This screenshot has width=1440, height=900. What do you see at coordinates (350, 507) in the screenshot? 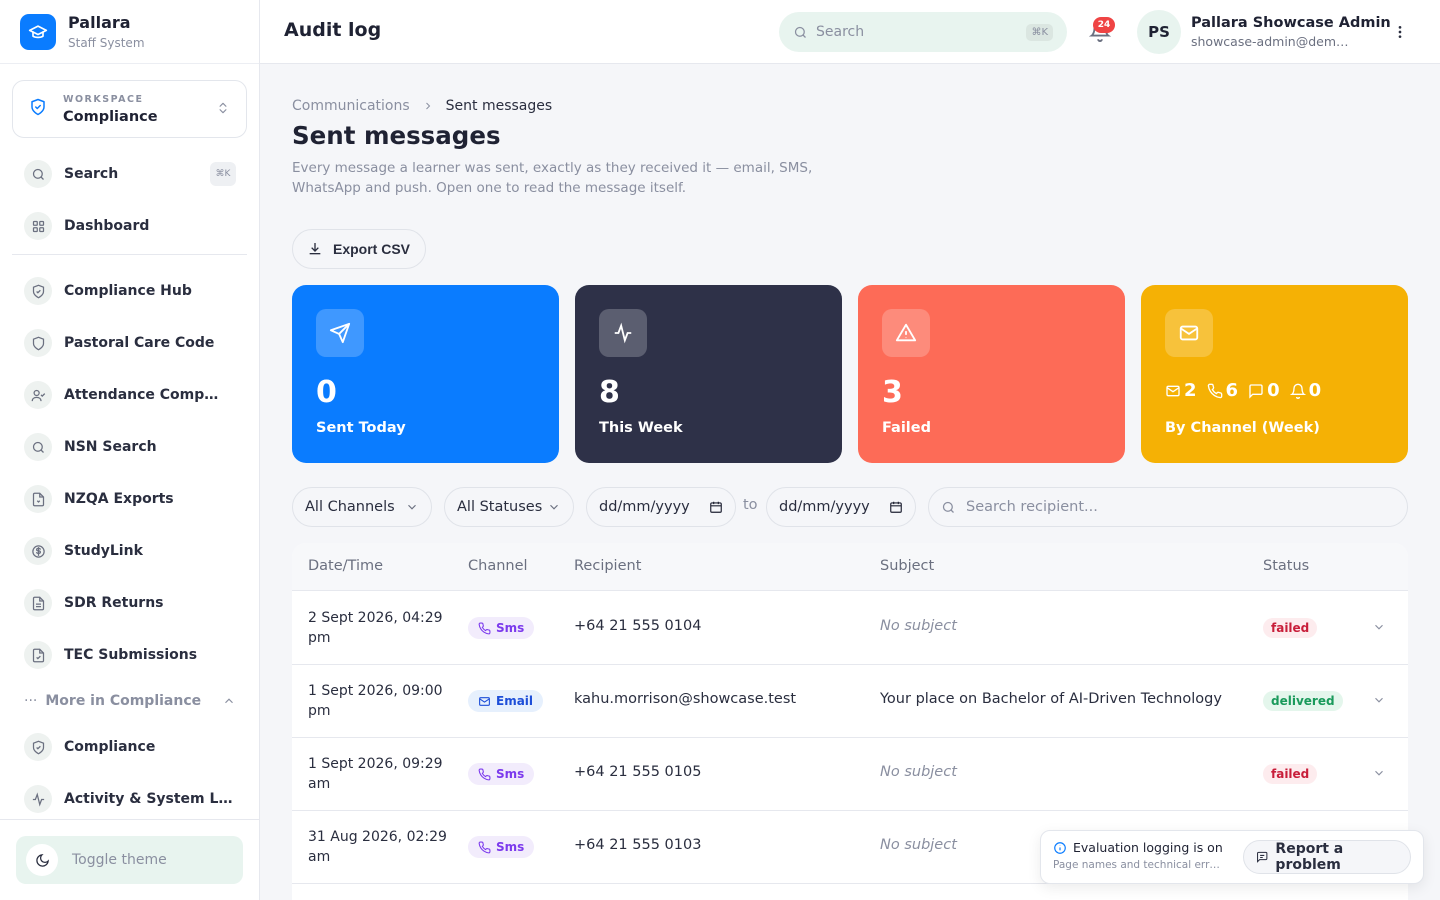
I see `channel-filter-value: All Channels` at bounding box center [350, 507].